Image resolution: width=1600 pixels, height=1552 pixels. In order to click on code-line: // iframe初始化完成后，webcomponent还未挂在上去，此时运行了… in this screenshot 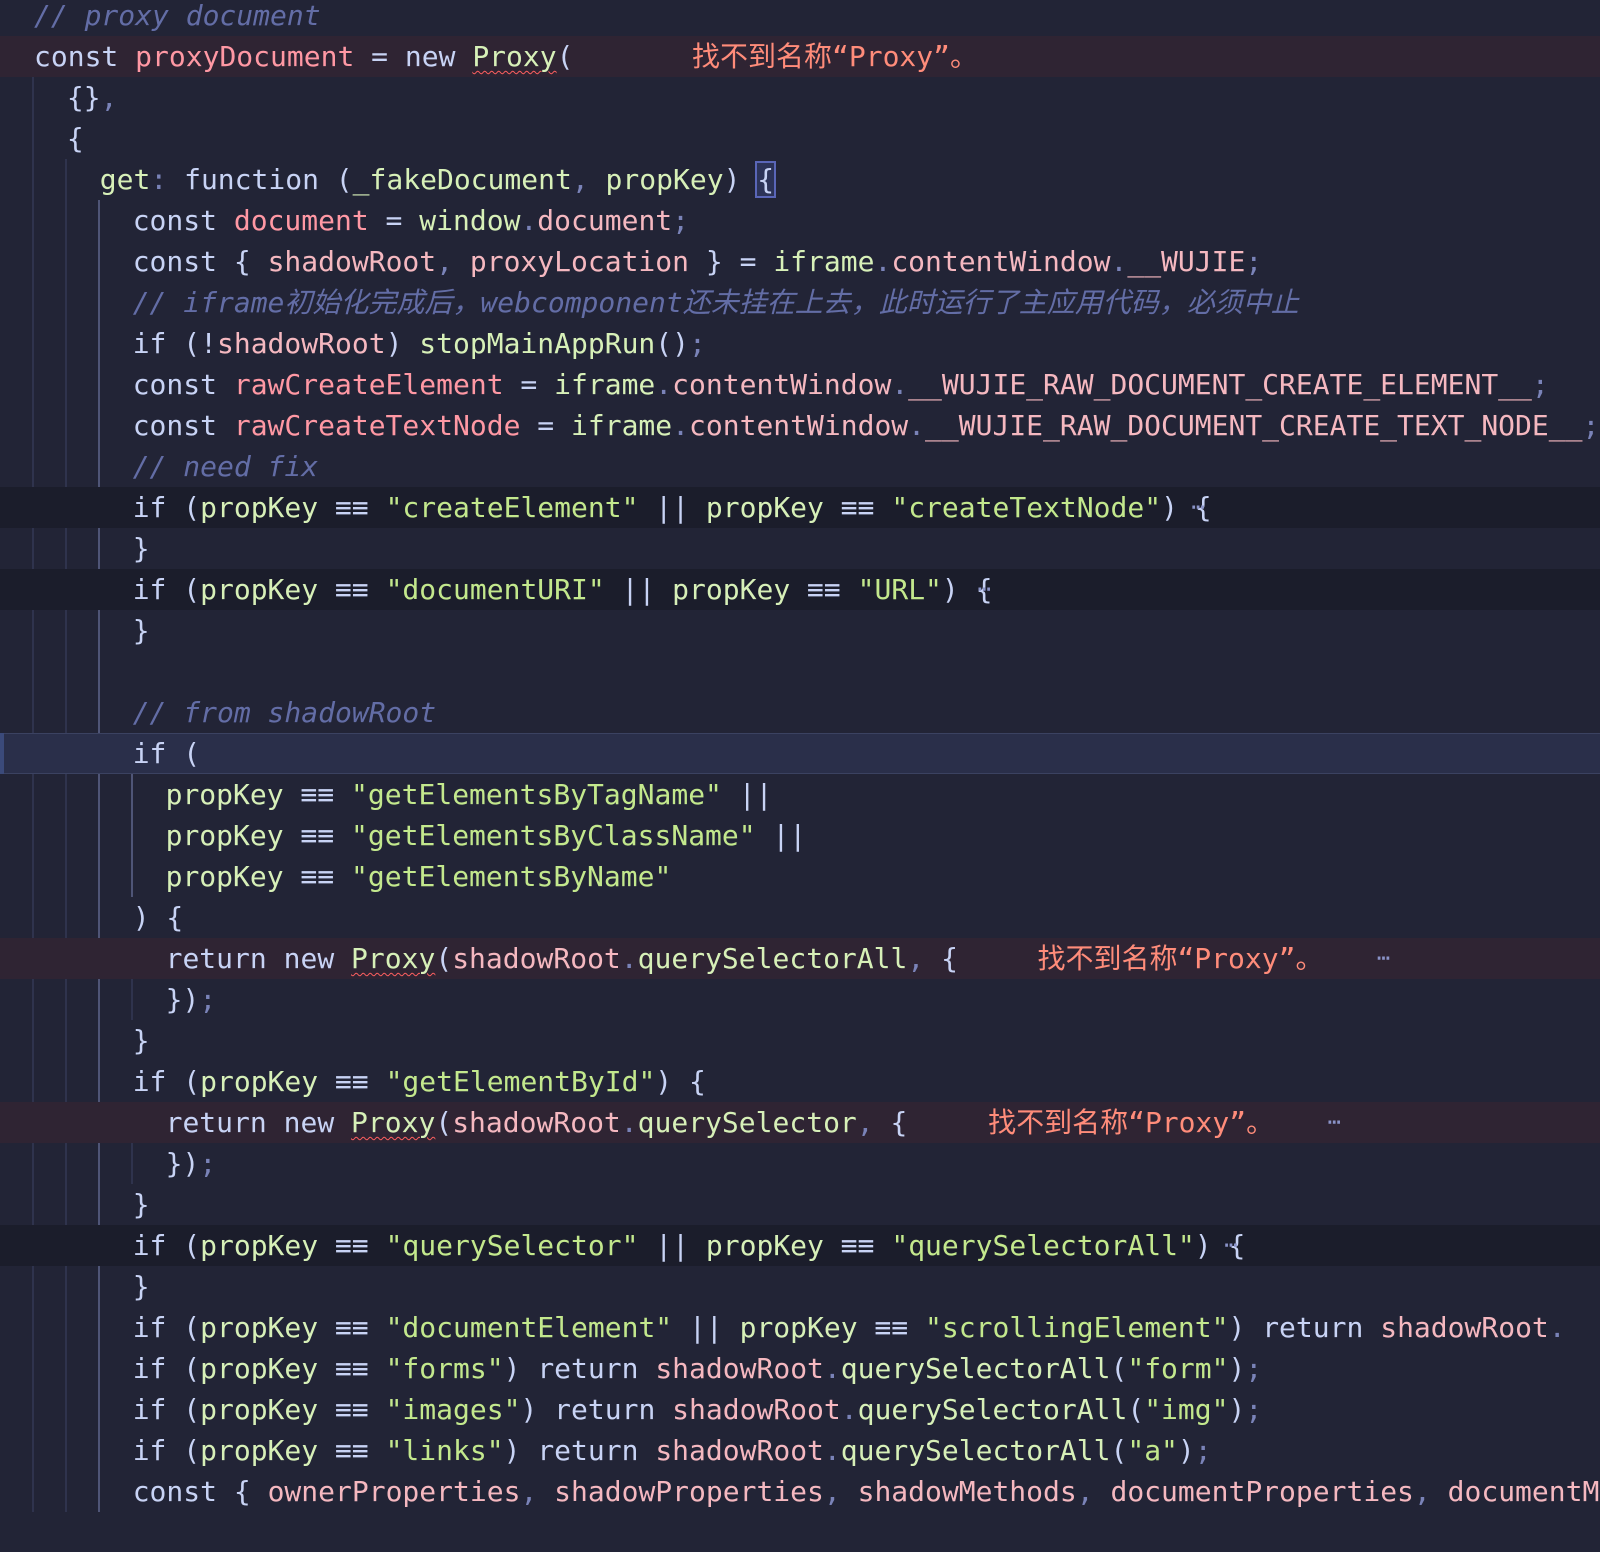, I will do `click(800, 302)`.